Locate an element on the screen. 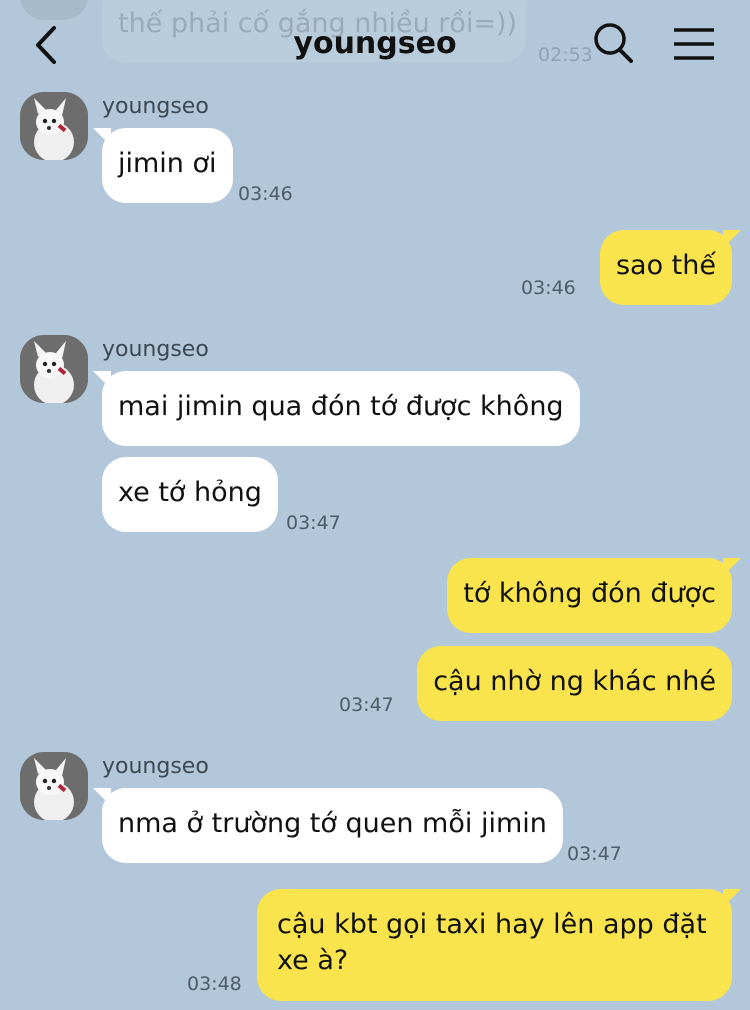 This screenshot has height=1010, width=750. incoming-message: mai jimin qua đón tớ được không is located at coordinates (336, 408).